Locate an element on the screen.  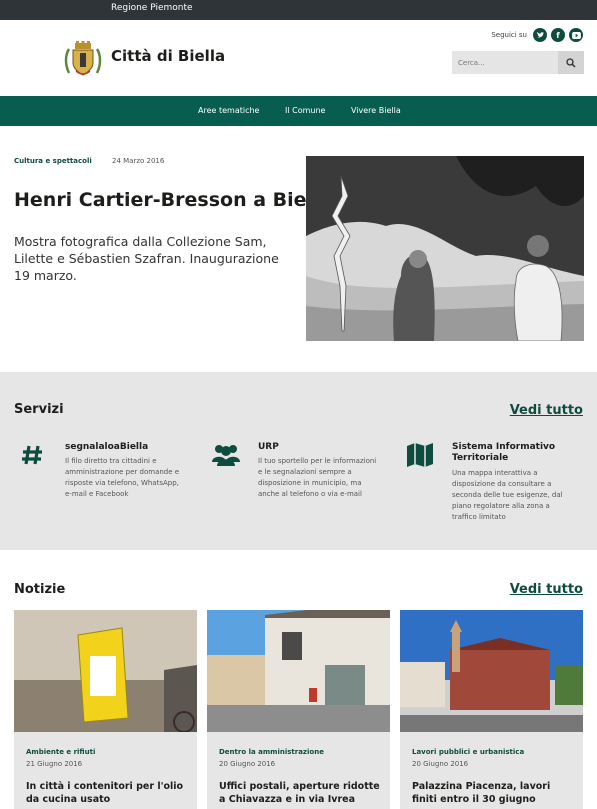
main-nav: Aree tematiche Il Comune Vivere Biella is located at coordinates (298, 111).